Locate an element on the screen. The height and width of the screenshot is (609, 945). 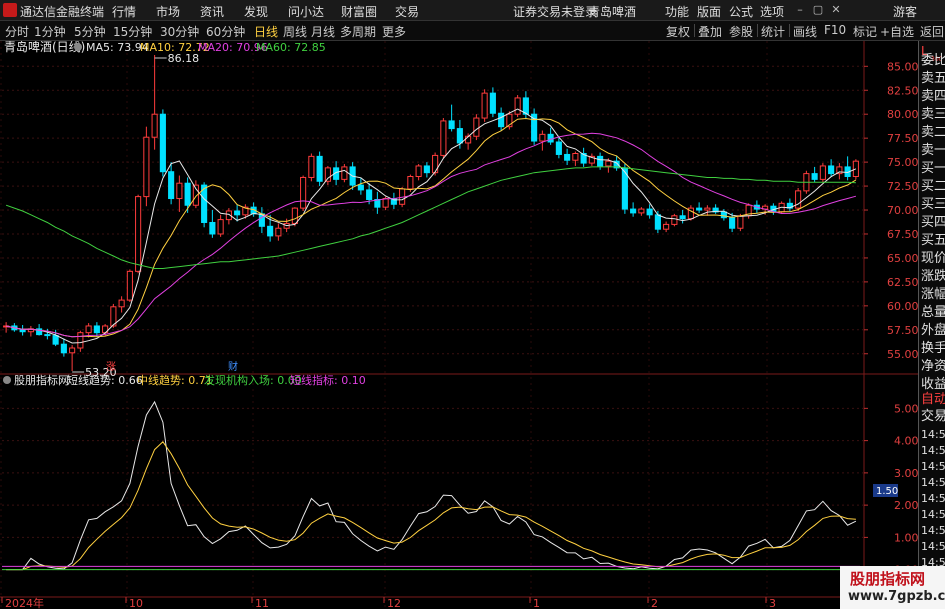
period-tab-weekly: 周线 is located at coordinates (295, 31).